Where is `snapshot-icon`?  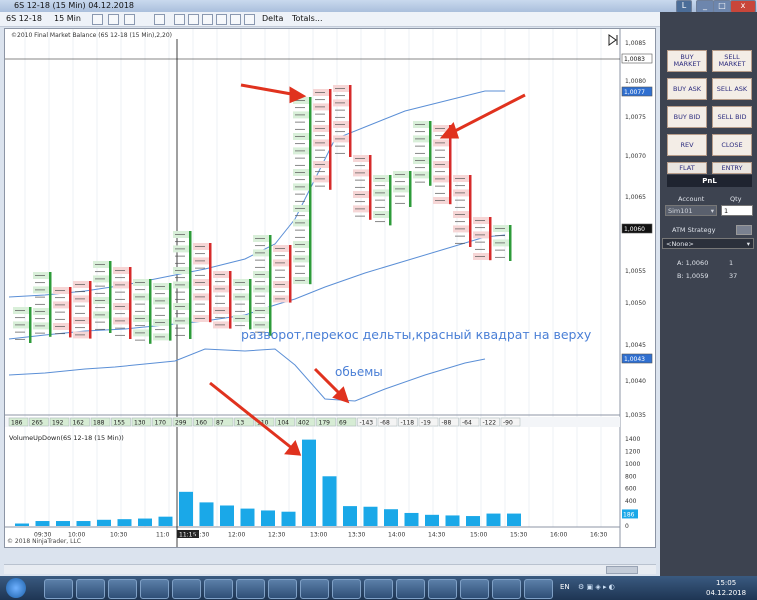 snapshot-icon is located at coordinates (249, 19).